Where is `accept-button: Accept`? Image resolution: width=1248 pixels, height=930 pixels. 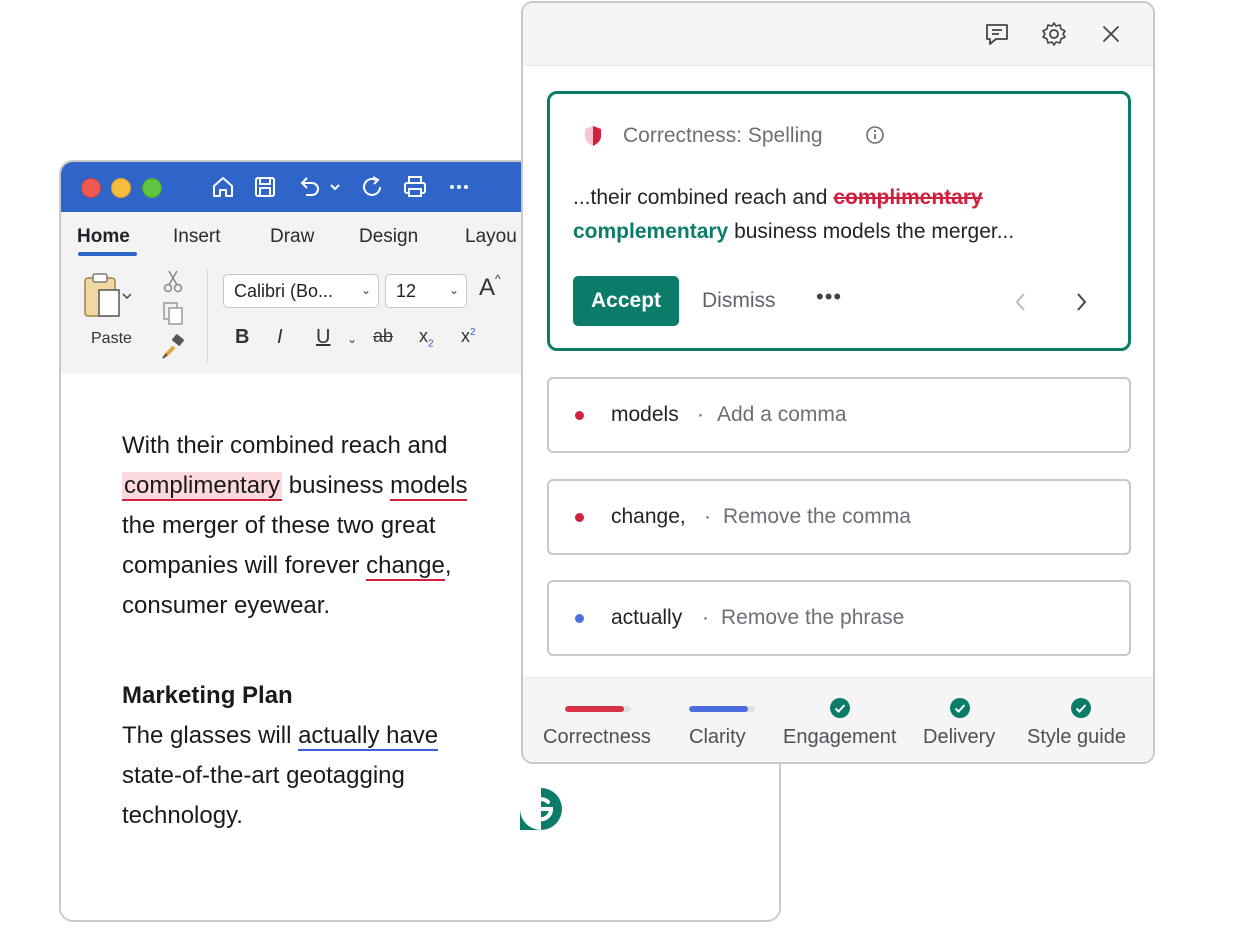
accept-button: Accept is located at coordinates (626, 301).